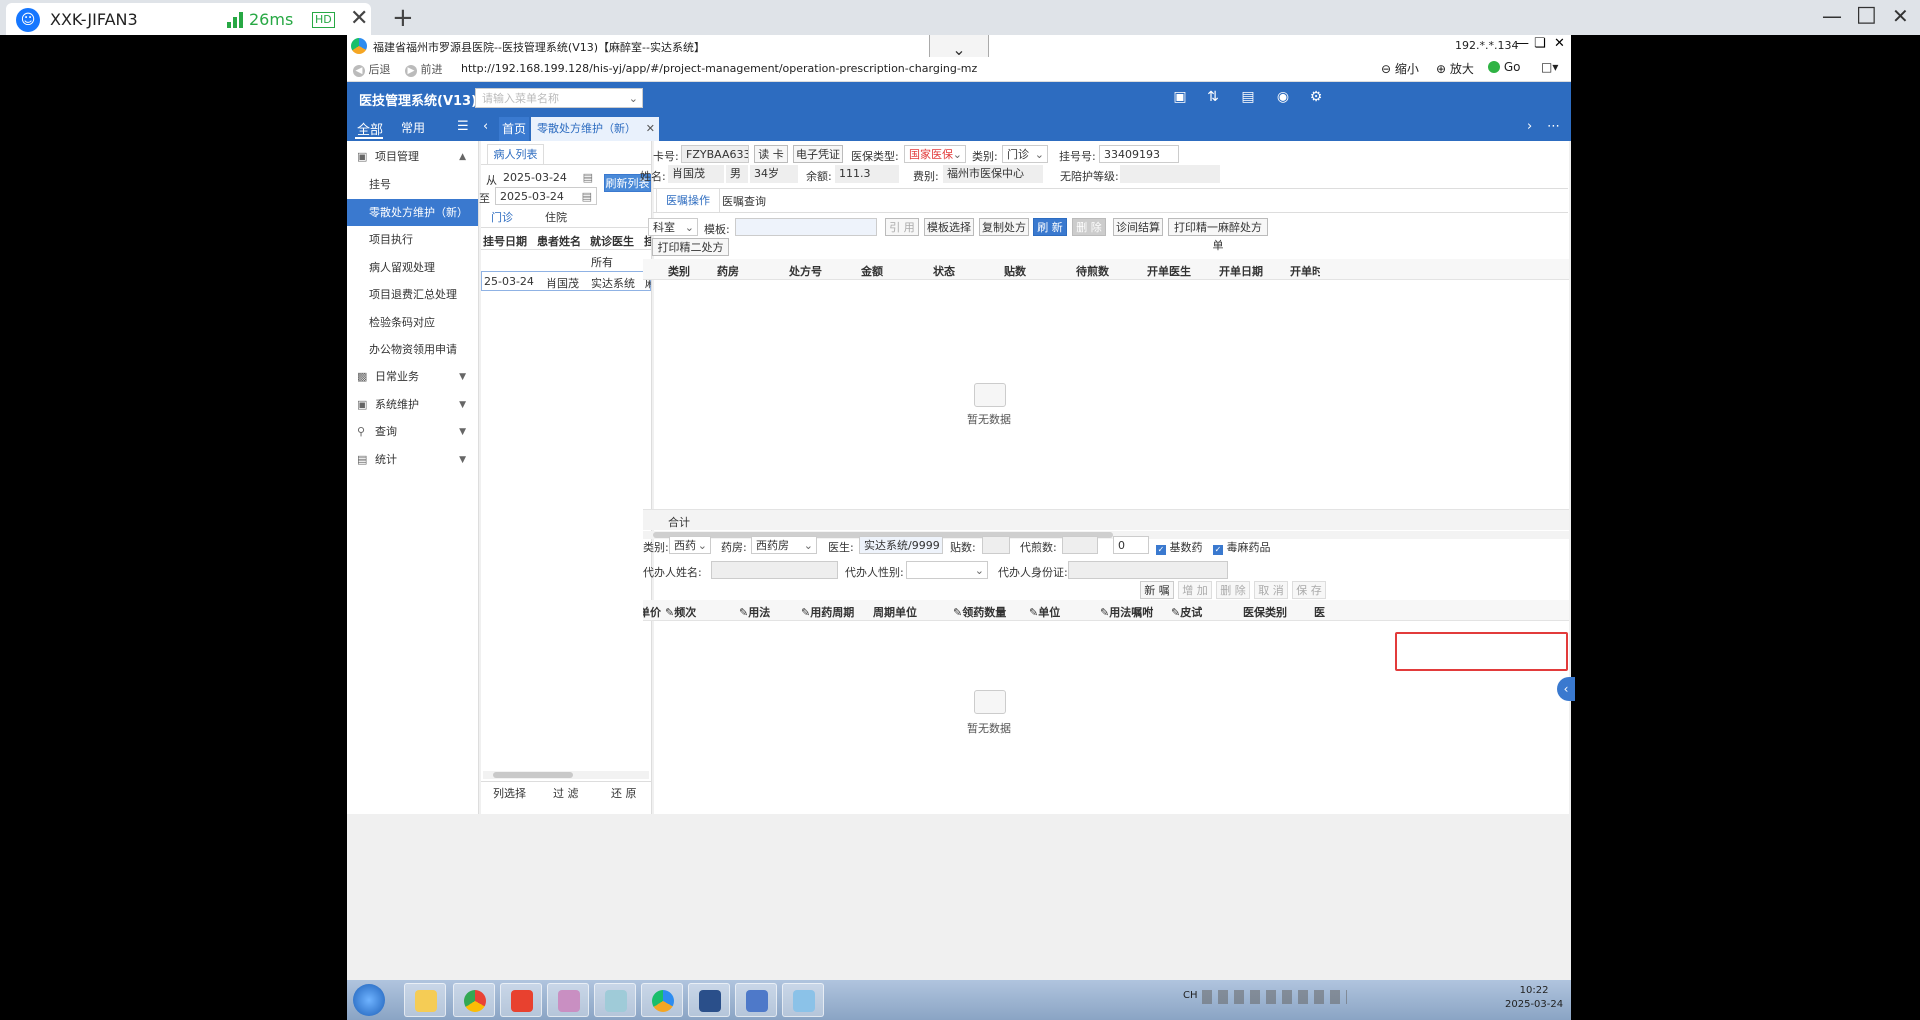 The height and width of the screenshot is (1020, 1920). I want to click on zoom-out-button: ⊖ 缩小, so click(1400, 68).